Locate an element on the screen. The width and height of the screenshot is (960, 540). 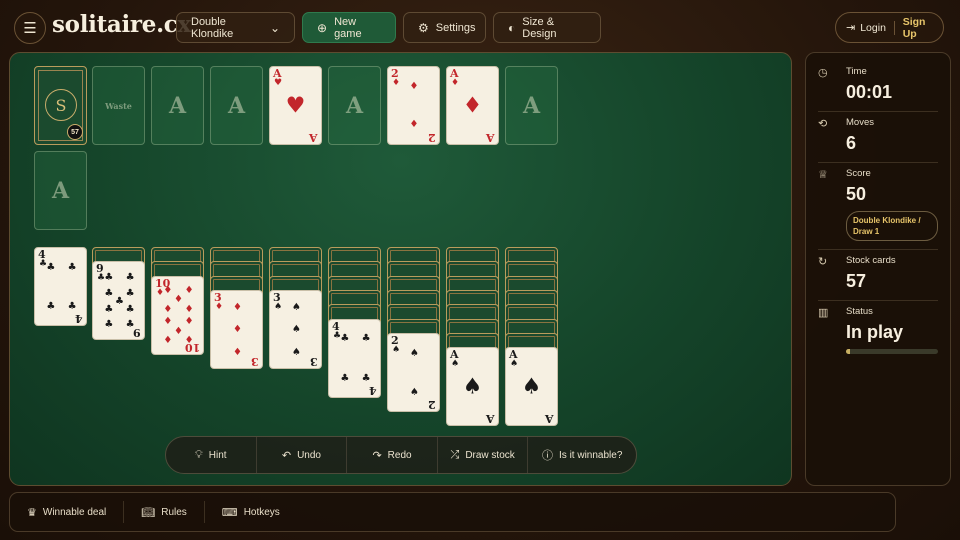
foundation-card-3: A ♥ ♥ A is located at coordinates (295, 105).